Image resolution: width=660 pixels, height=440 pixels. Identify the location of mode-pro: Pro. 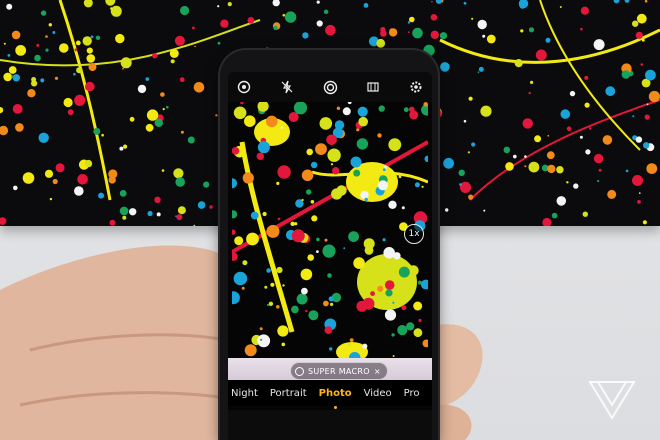
(412, 393).